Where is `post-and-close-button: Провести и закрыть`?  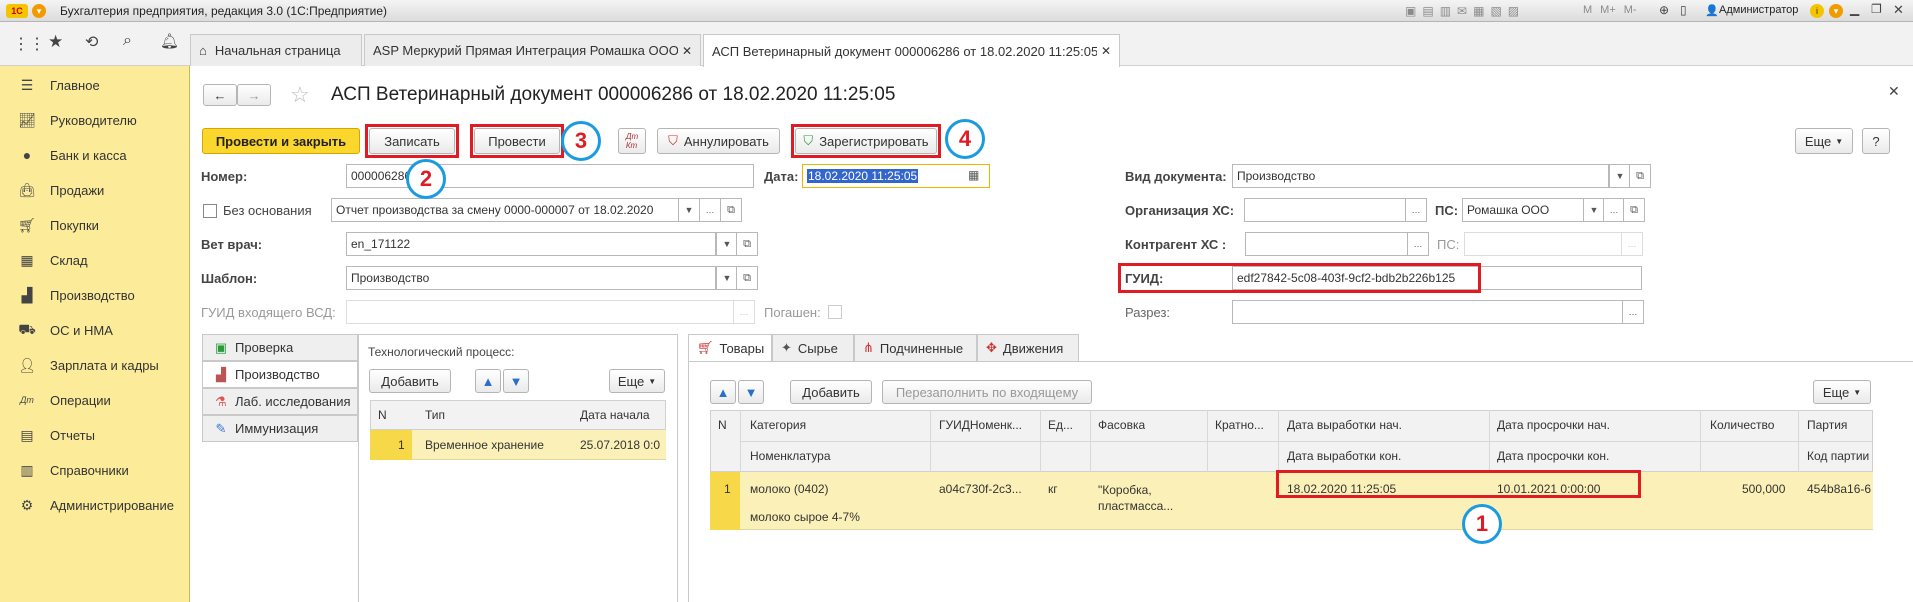
post-and-close-button: Провести и закрыть is located at coordinates (281, 141).